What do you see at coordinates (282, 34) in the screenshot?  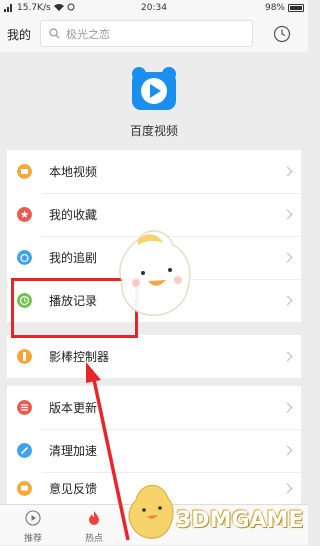 I see `history-icon` at bounding box center [282, 34].